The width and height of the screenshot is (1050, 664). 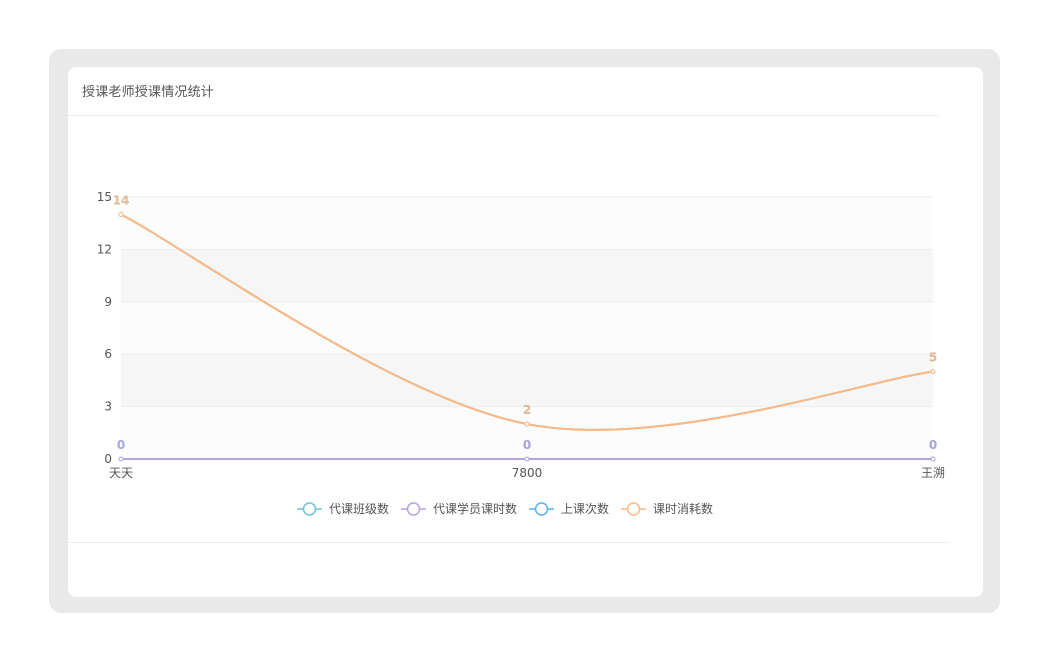 What do you see at coordinates (475, 508) in the screenshot?
I see `legend-label: 代课学员课时数` at bounding box center [475, 508].